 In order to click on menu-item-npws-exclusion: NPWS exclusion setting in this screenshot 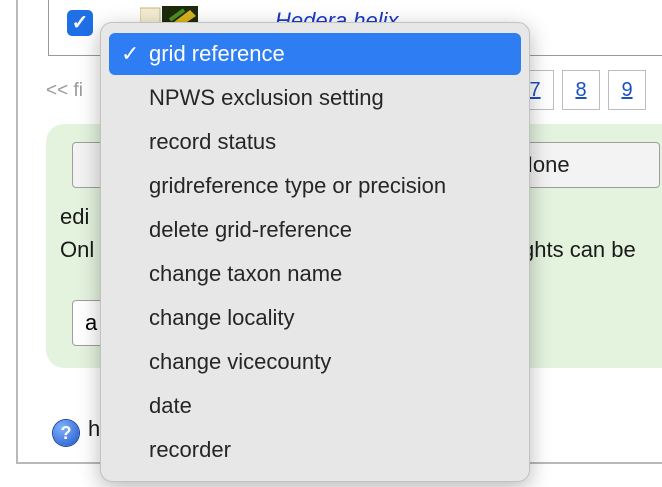, I will do `click(315, 98)`.